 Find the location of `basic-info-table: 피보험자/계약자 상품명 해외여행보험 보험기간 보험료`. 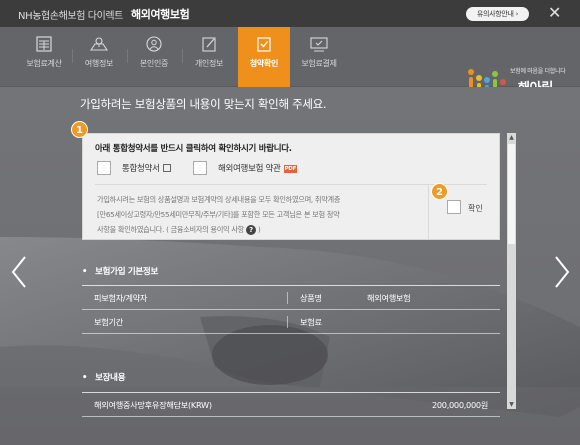

basic-info-table: 피보험자/계약자 상품명 해외여행보험 보험기간 보험료 is located at coordinates (291, 309).